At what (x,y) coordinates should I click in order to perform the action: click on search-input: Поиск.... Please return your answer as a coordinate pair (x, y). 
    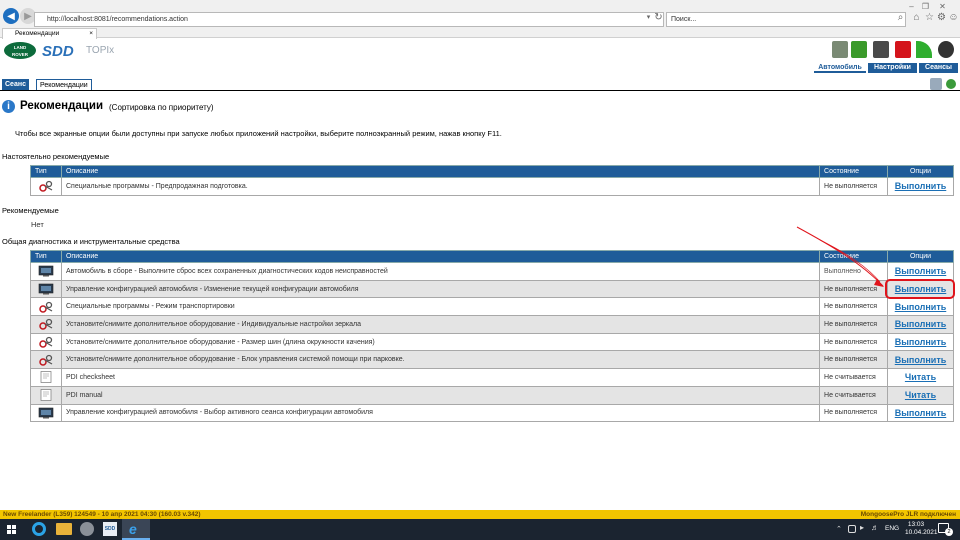
    Looking at the image, I should click on (786, 19).